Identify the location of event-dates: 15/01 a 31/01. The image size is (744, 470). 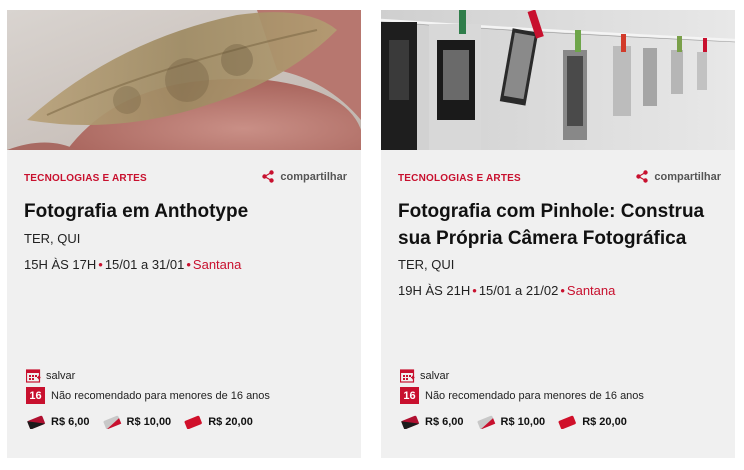
(144, 264).